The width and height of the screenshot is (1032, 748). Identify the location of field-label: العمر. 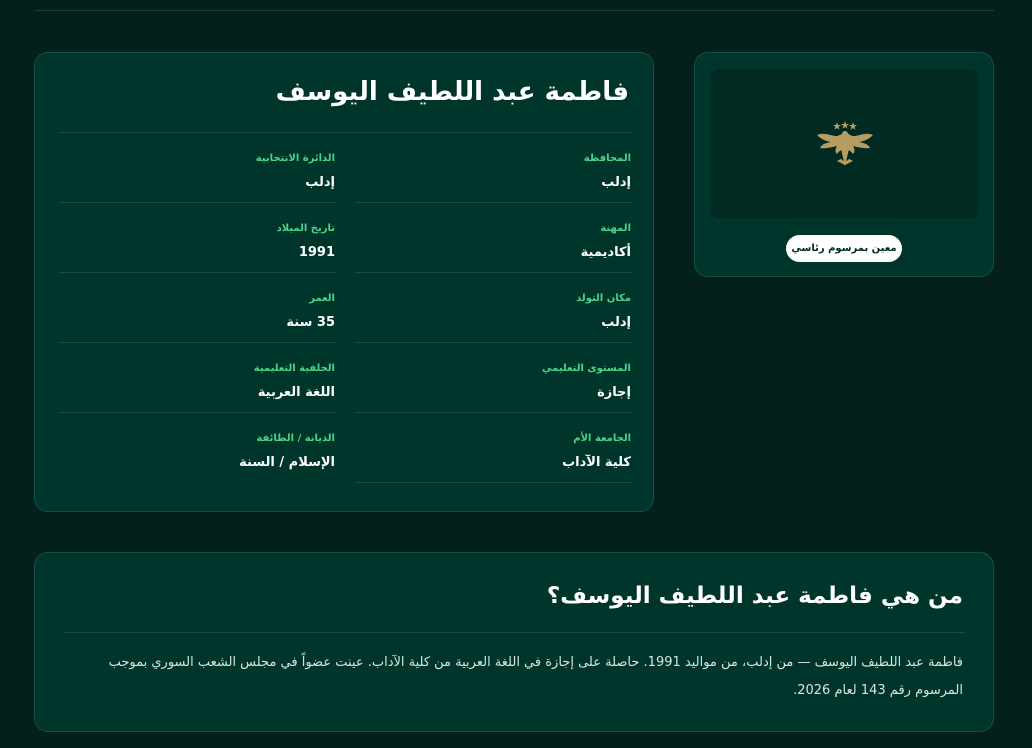
(322, 298).